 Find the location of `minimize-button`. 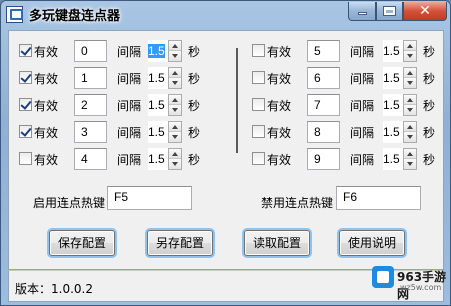

minimize-button is located at coordinates (362, 11).